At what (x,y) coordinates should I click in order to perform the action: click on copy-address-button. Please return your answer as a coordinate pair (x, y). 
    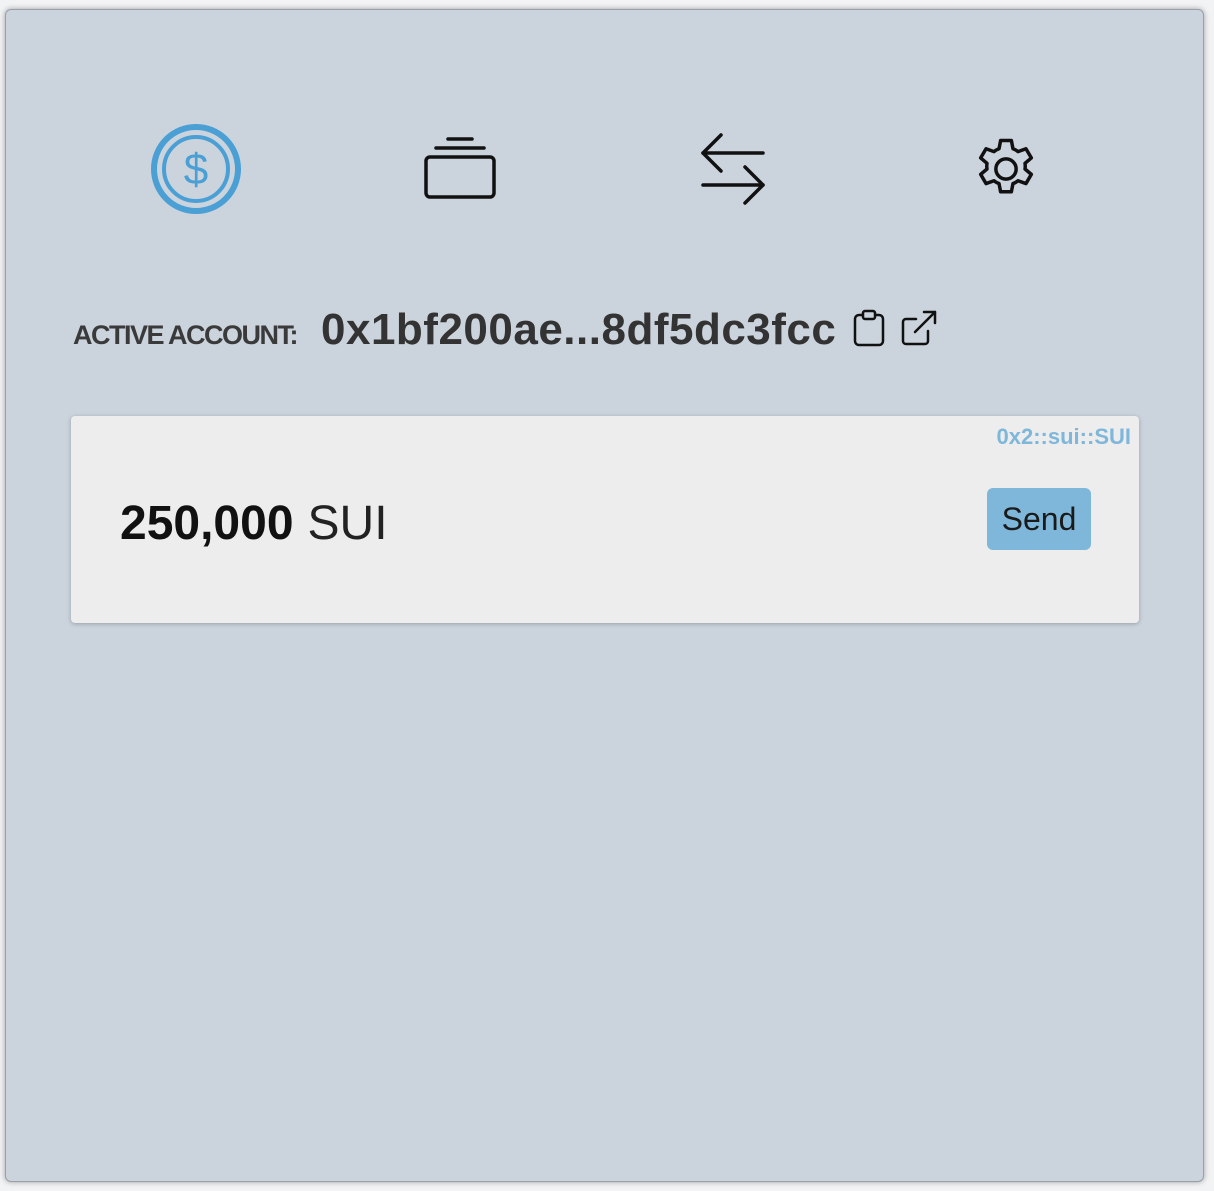
    Looking at the image, I should click on (869, 330).